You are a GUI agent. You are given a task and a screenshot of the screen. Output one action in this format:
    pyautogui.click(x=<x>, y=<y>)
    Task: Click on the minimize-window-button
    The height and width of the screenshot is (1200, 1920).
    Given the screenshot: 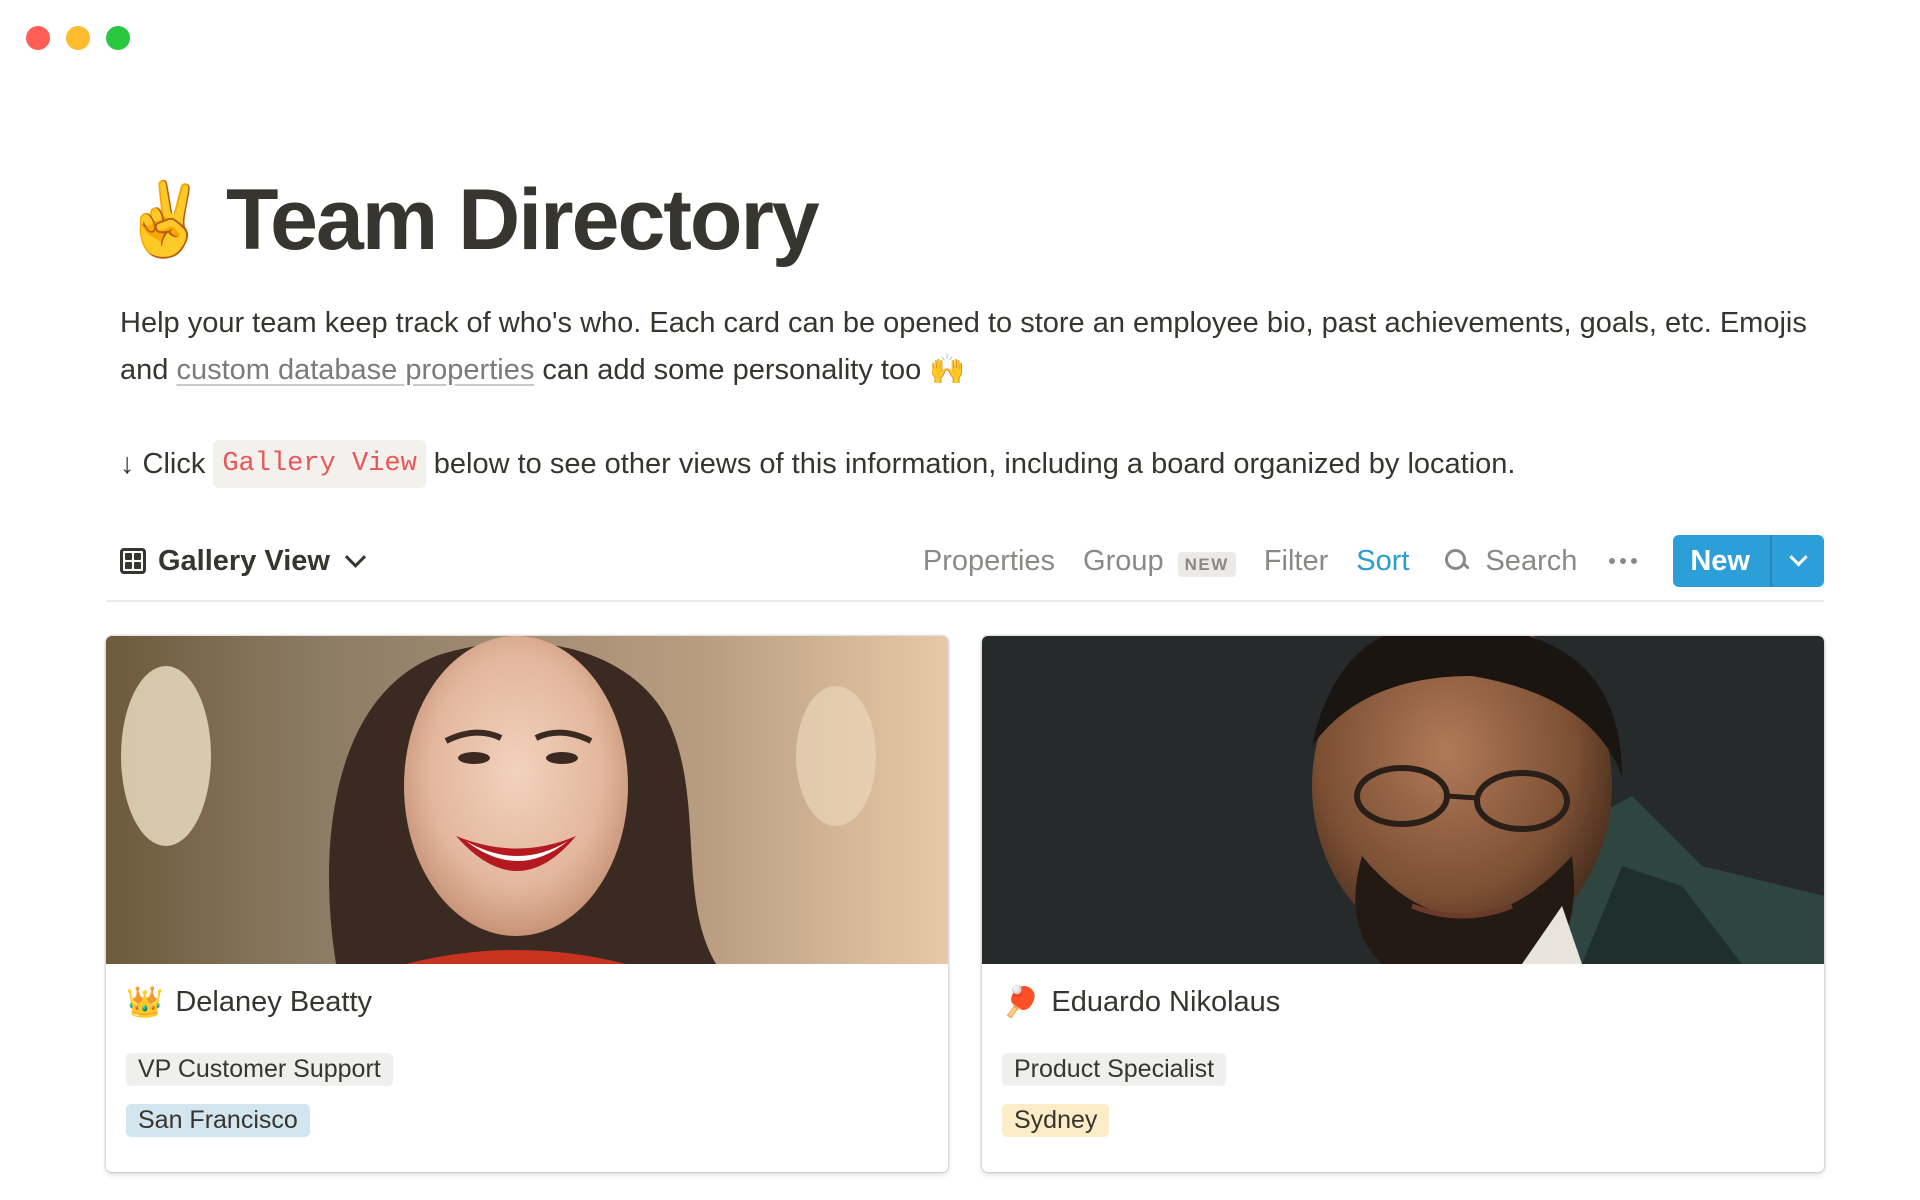 What is the action you would take?
    pyautogui.click(x=78, y=38)
    